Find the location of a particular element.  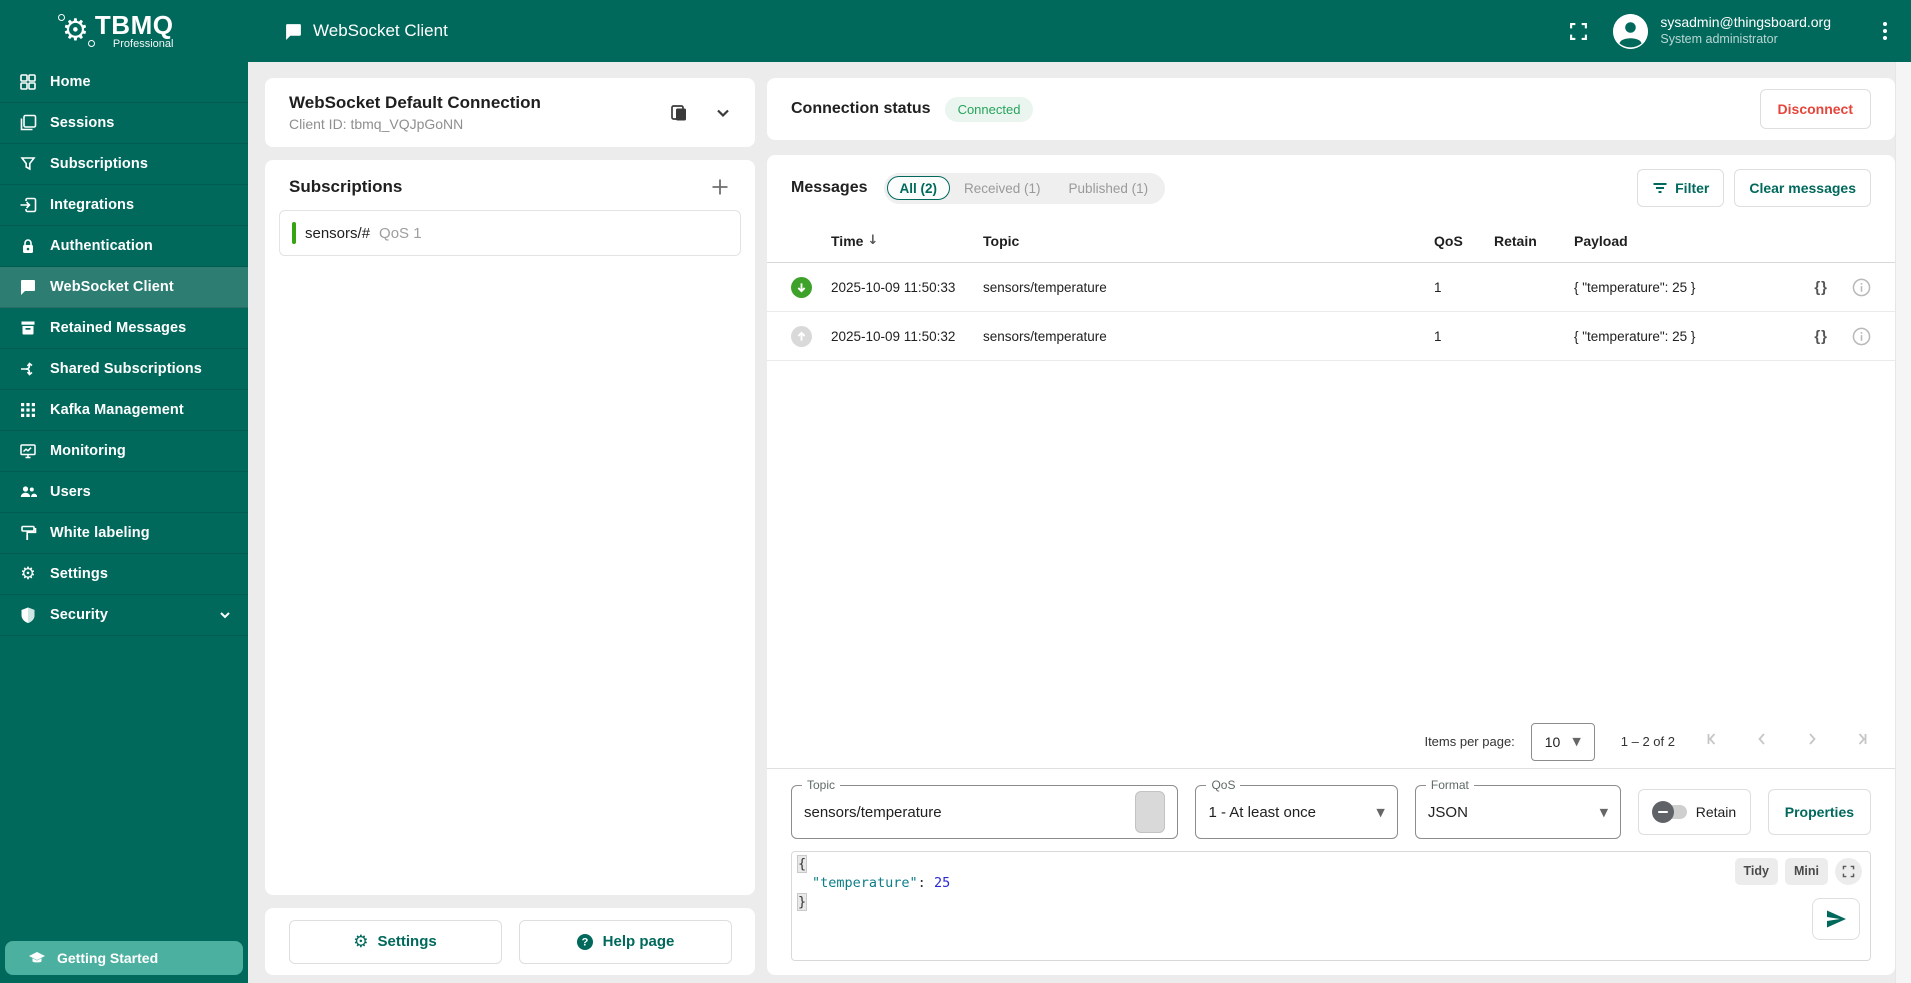

column-qos: QoS is located at coordinates (1448, 240).